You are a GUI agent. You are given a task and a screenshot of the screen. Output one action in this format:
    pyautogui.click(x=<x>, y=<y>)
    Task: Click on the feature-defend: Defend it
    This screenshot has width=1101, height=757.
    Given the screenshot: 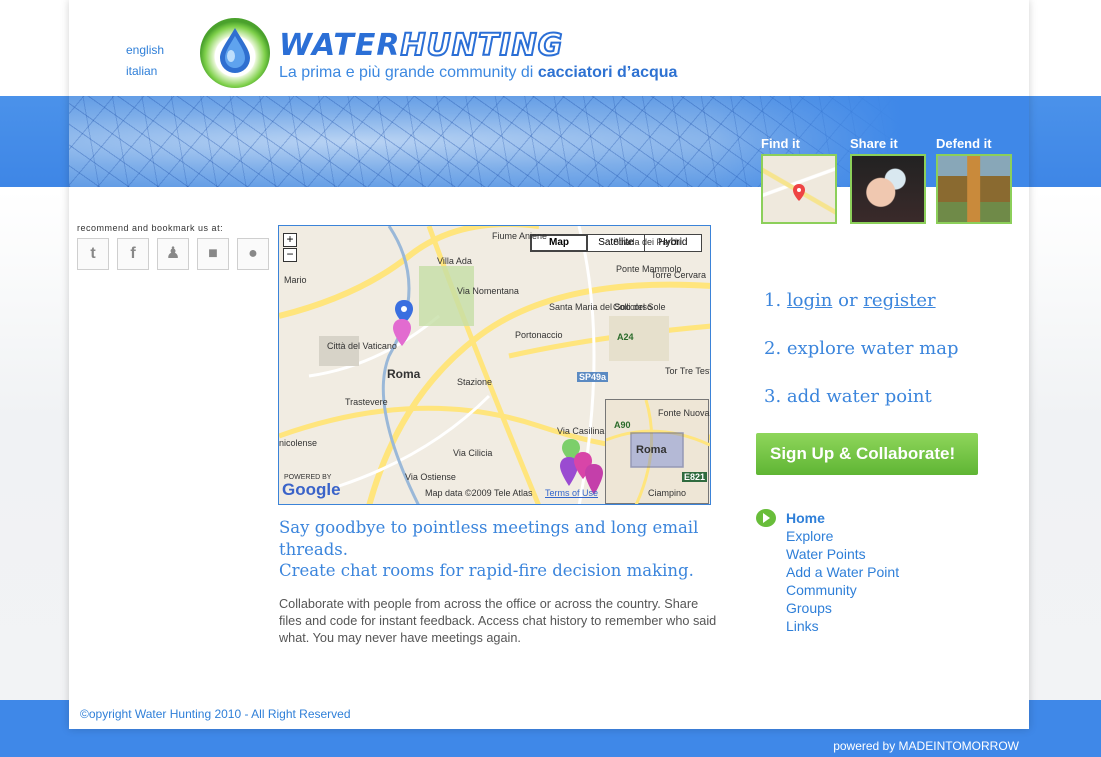 What is the action you would take?
    pyautogui.click(x=975, y=180)
    